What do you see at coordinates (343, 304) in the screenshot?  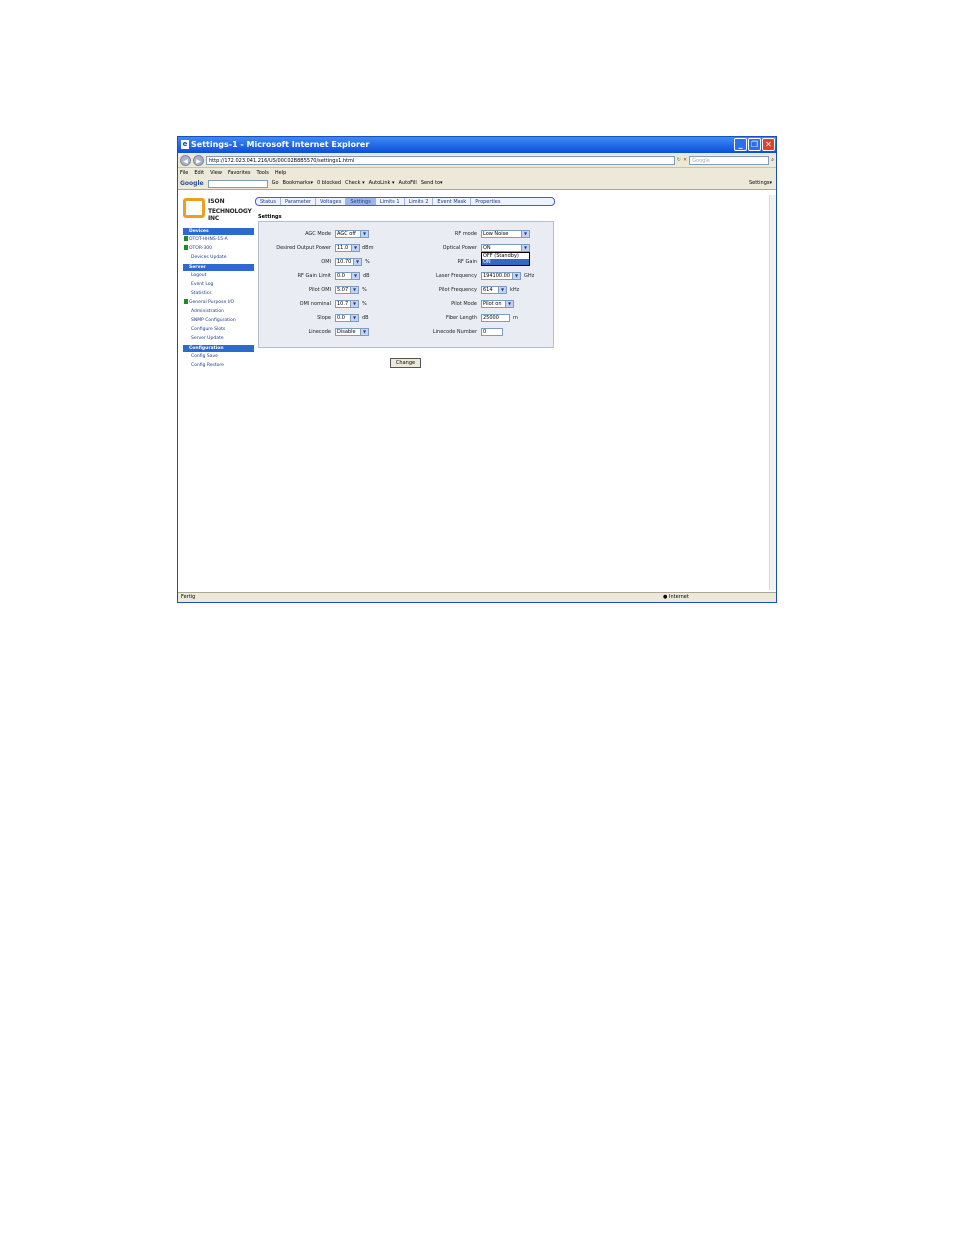 I see `select-value: 10.7` at bounding box center [343, 304].